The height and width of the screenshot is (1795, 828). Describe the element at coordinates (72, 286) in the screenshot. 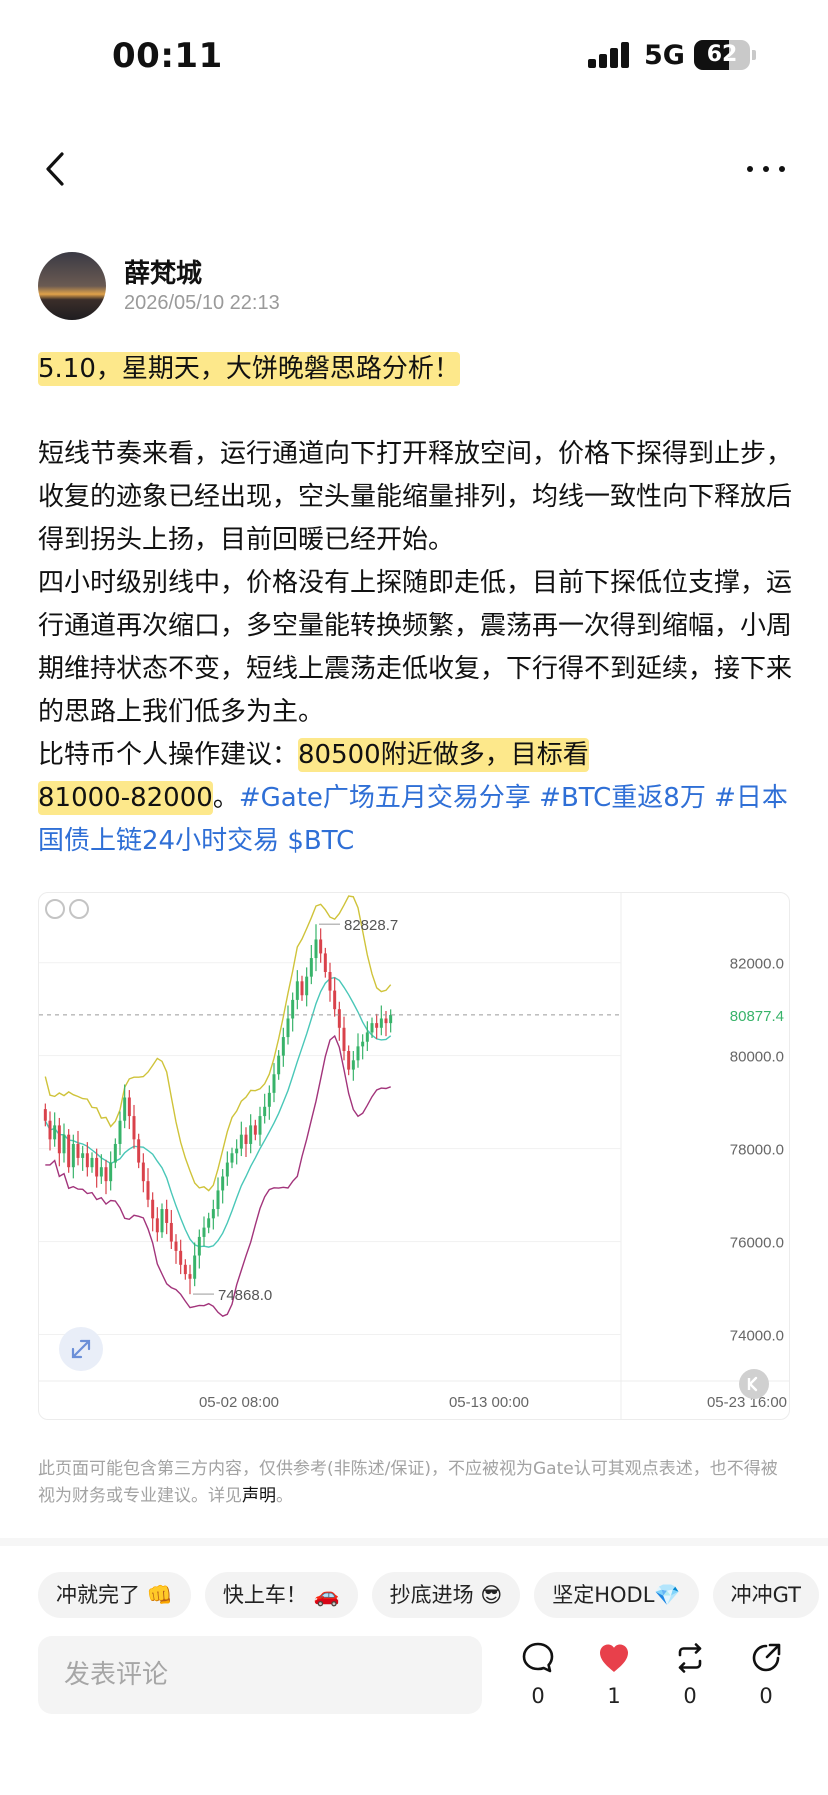

I see `avatar` at that location.